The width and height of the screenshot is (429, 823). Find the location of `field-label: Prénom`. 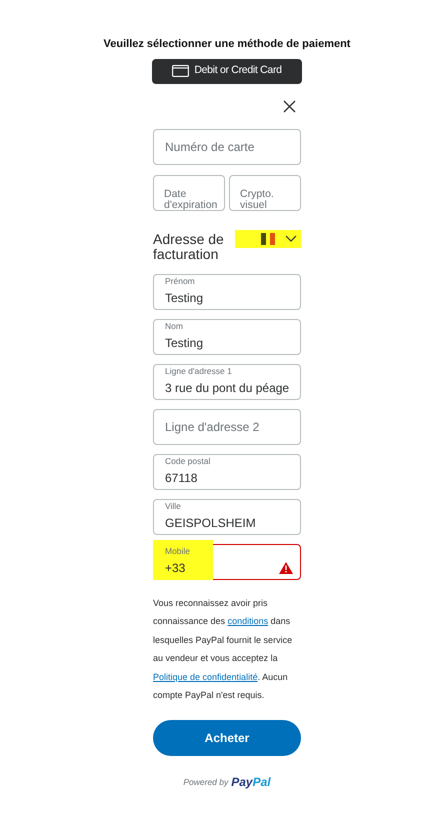

field-label: Prénom is located at coordinates (180, 281).